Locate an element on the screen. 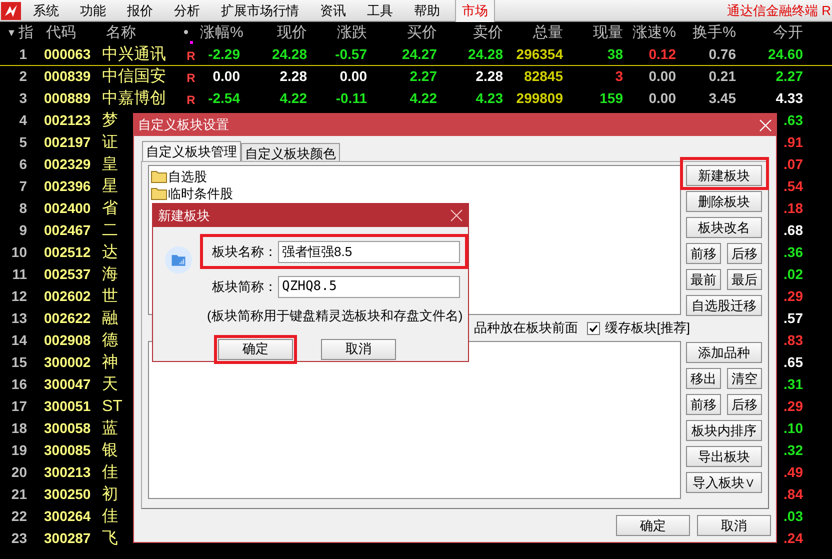 The height and width of the screenshot is (559, 832). stock-name: 中信国安 is located at coordinates (134, 76).